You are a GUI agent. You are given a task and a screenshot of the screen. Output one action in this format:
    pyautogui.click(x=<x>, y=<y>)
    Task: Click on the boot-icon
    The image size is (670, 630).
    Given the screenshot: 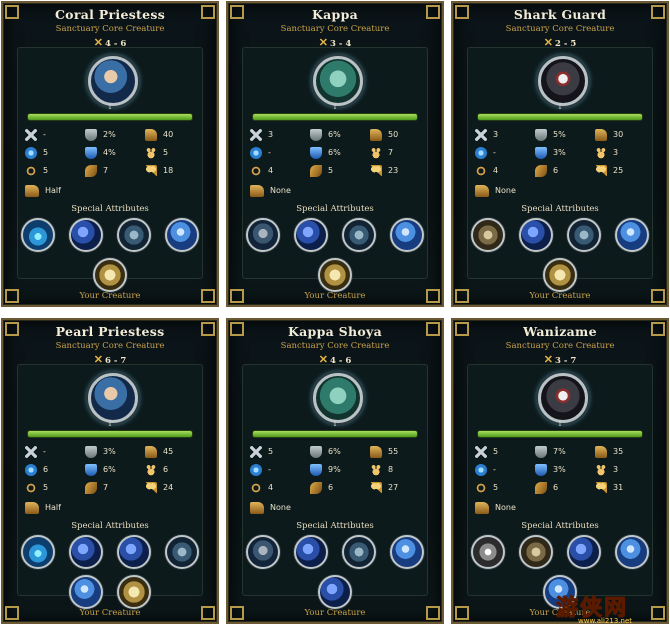 What is the action you would take?
    pyautogui.click(x=601, y=451)
    